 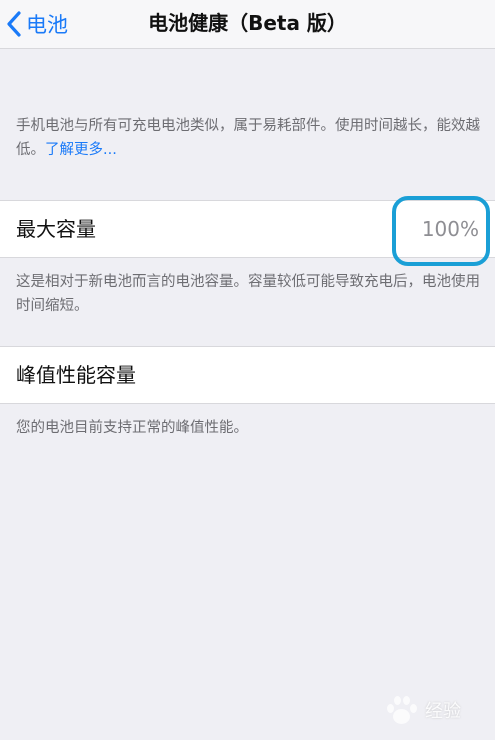 What do you see at coordinates (401, 710) in the screenshot?
I see `paw-logo-icon` at bounding box center [401, 710].